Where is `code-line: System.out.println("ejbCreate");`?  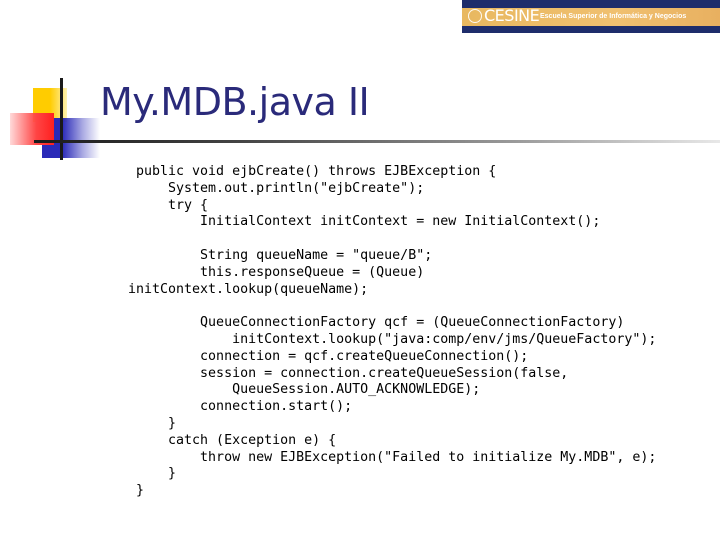 code-line: System.out.println("ejbCreate"); is located at coordinates (276, 188).